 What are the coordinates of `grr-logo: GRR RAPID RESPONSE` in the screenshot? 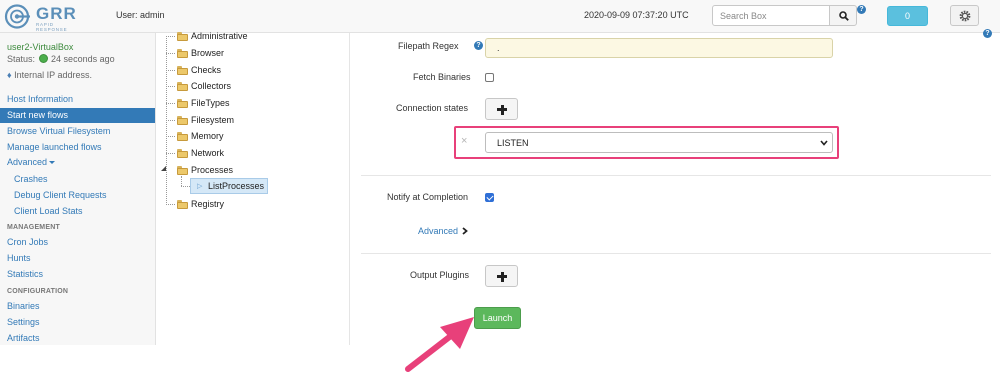 It's located at (44, 17).